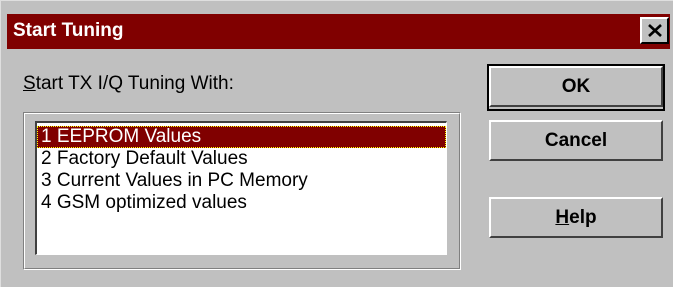 Image resolution: width=679 pixels, height=293 pixels. I want to click on title-bar: Start Tuning, so click(338, 31).